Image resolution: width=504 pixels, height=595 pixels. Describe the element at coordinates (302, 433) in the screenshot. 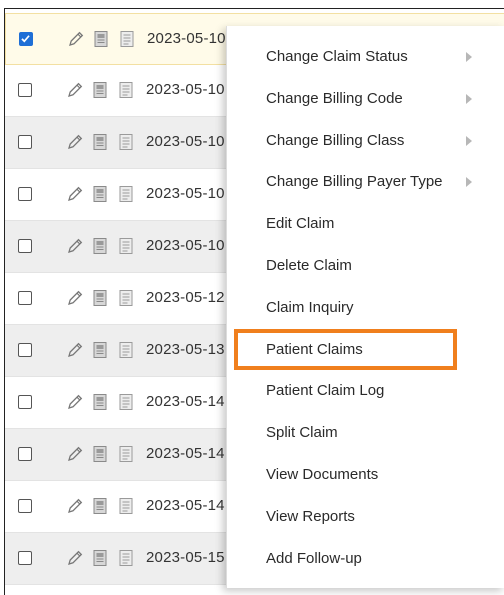

I see `menu-item-label: Split Claim` at that location.